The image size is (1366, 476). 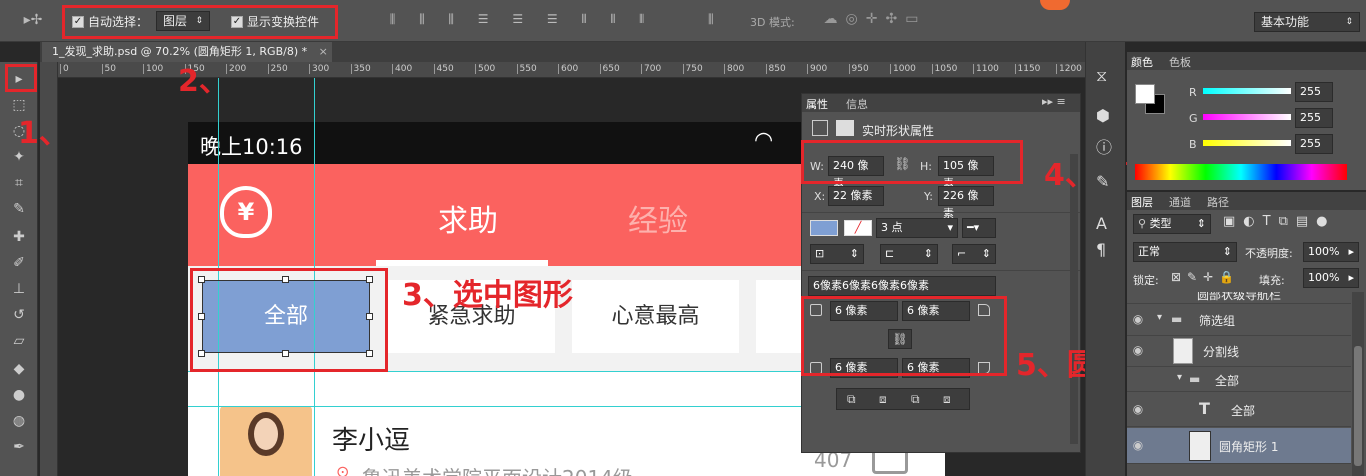 I want to click on layer-row: 圆部状级导航栏, so click(x=1239, y=298).